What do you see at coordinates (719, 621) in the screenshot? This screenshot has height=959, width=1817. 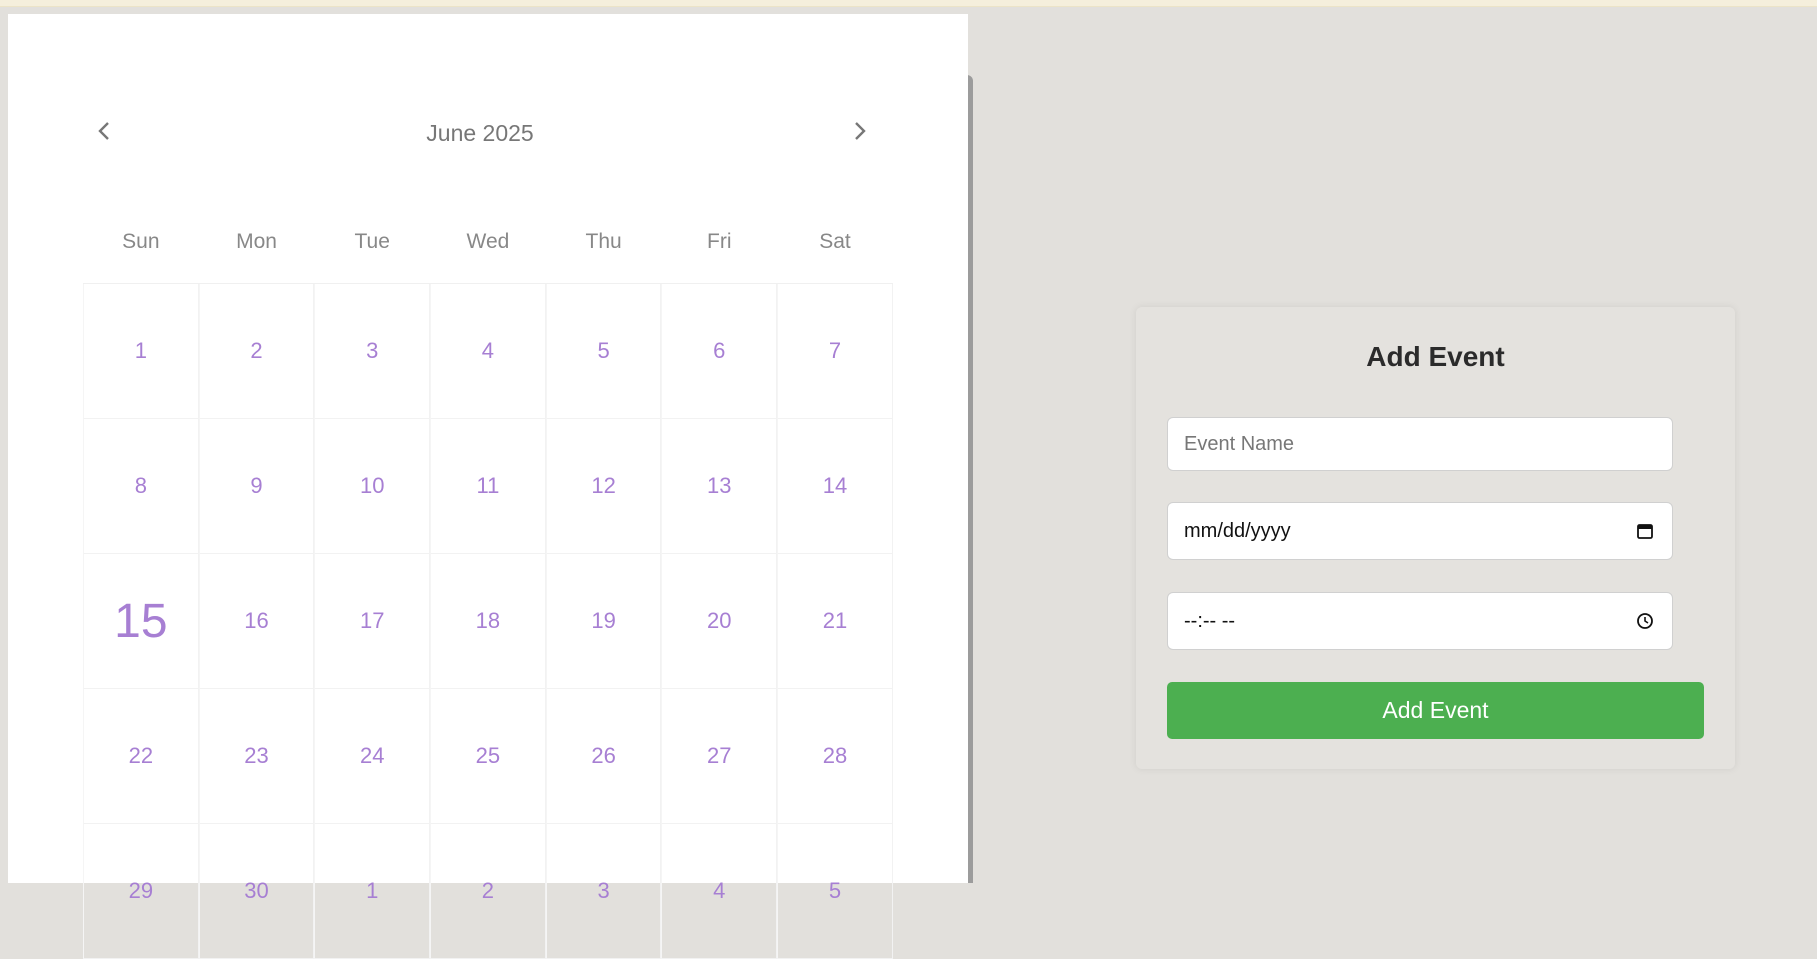 I see `calendar-day: 20` at bounding box center [719, 621].